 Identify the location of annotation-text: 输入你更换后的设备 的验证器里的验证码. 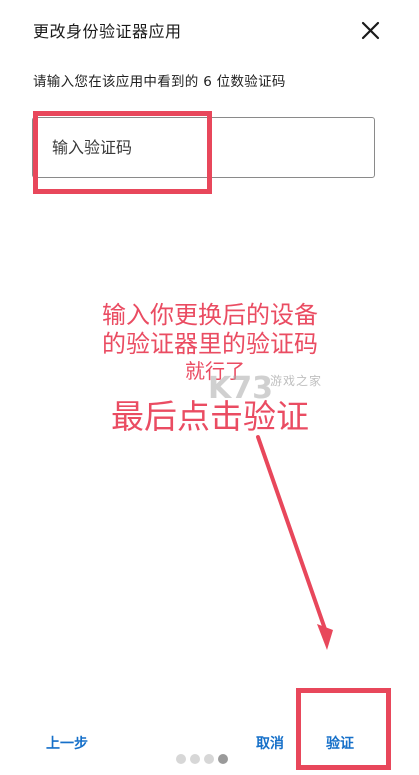
(210, 330).